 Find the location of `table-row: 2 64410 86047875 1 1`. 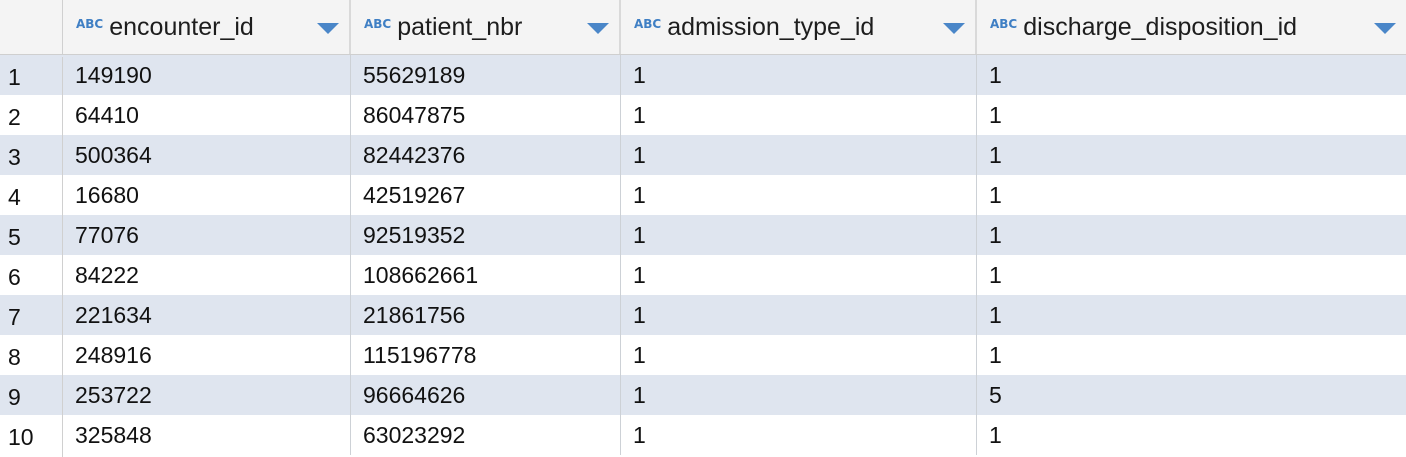

table-row: 2 64410 86047875 1 1 is located at coordinates (703, 116).